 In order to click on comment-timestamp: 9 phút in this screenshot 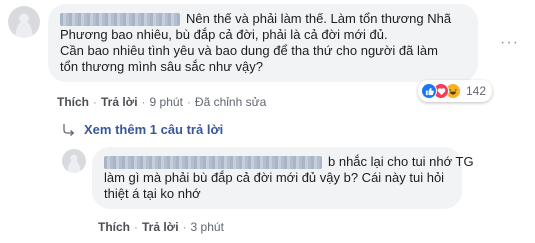, I will do `click(166, 102)`.